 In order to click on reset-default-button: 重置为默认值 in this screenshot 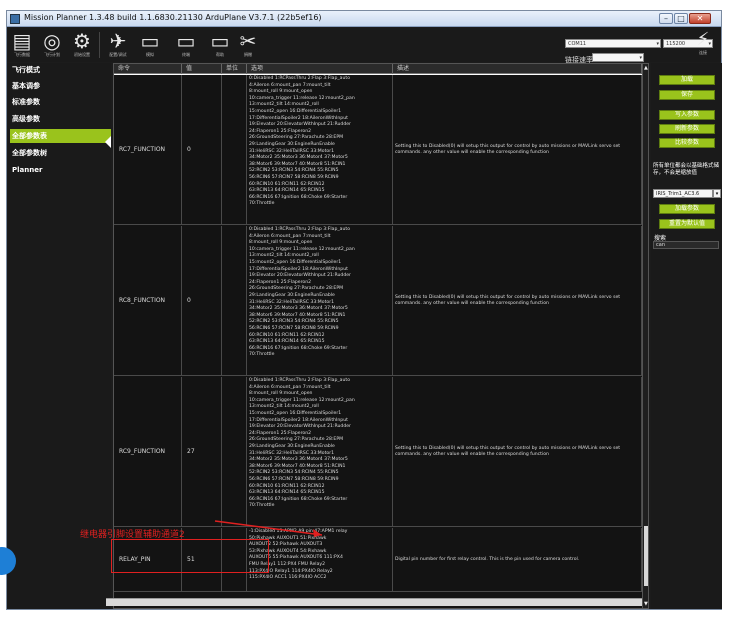, I will do `click(687, 224)`.